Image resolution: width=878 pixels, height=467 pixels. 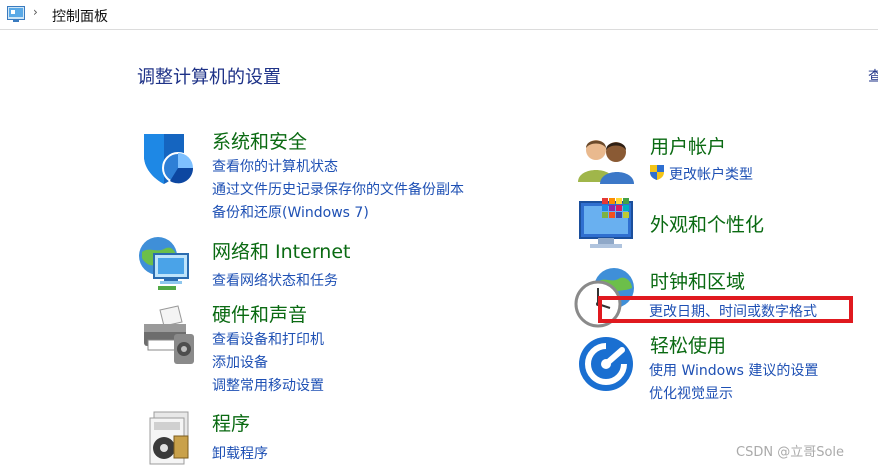 I want to click on link-uninstall-program: 卸载程序, so click(x=240, y=453).